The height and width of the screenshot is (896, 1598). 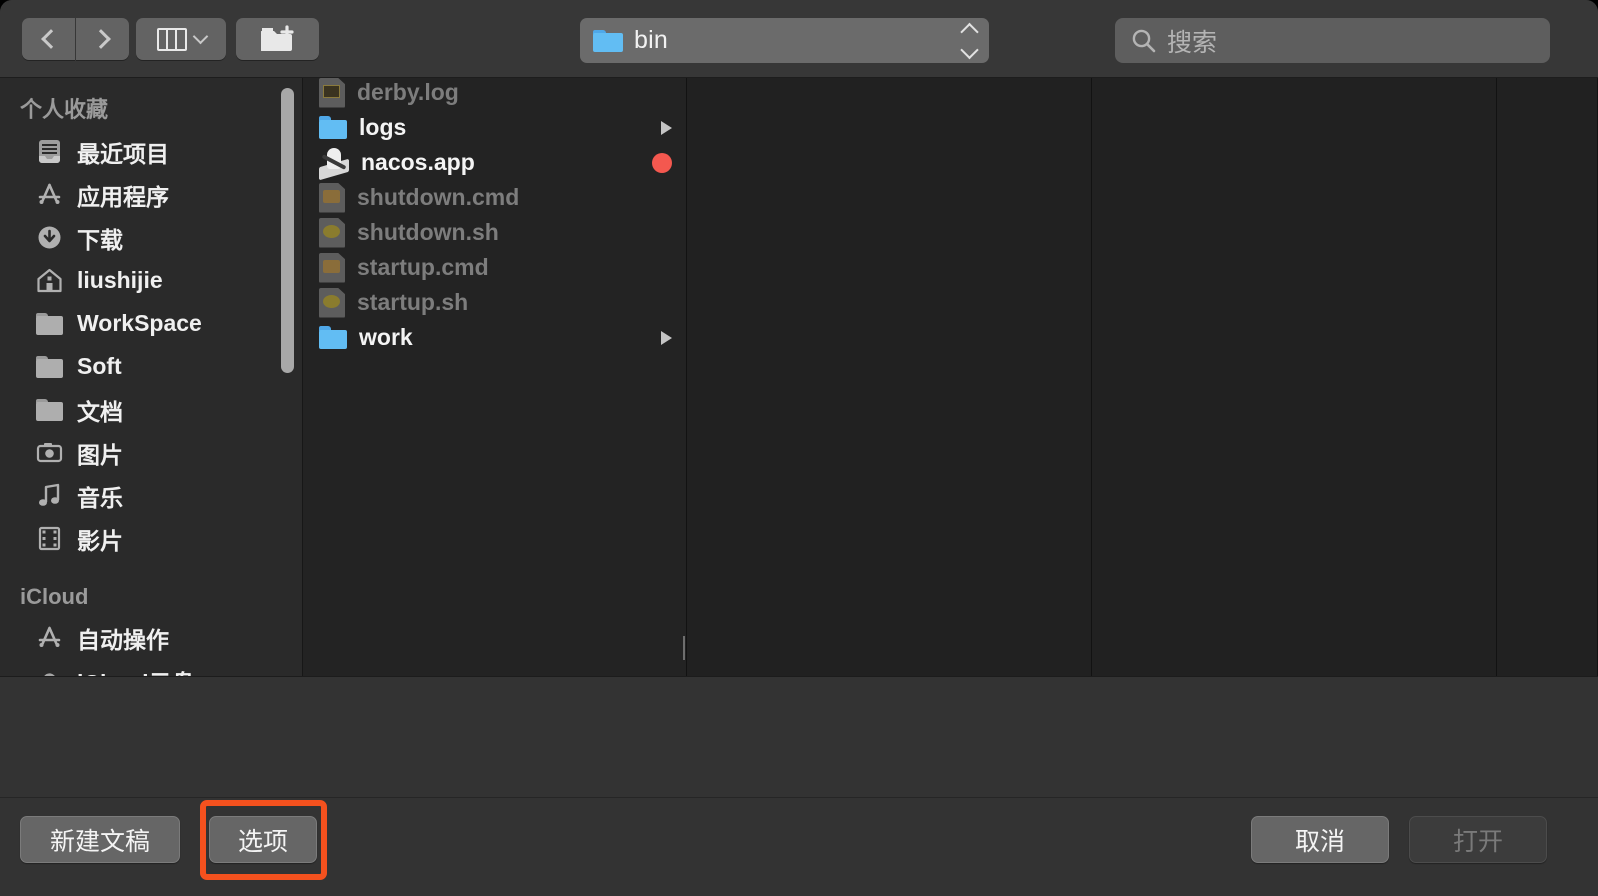 What do you see at coordinates (784, 40) in the screenshot?
I see `path-dropdown: bin` at bounding box center [784, 40].